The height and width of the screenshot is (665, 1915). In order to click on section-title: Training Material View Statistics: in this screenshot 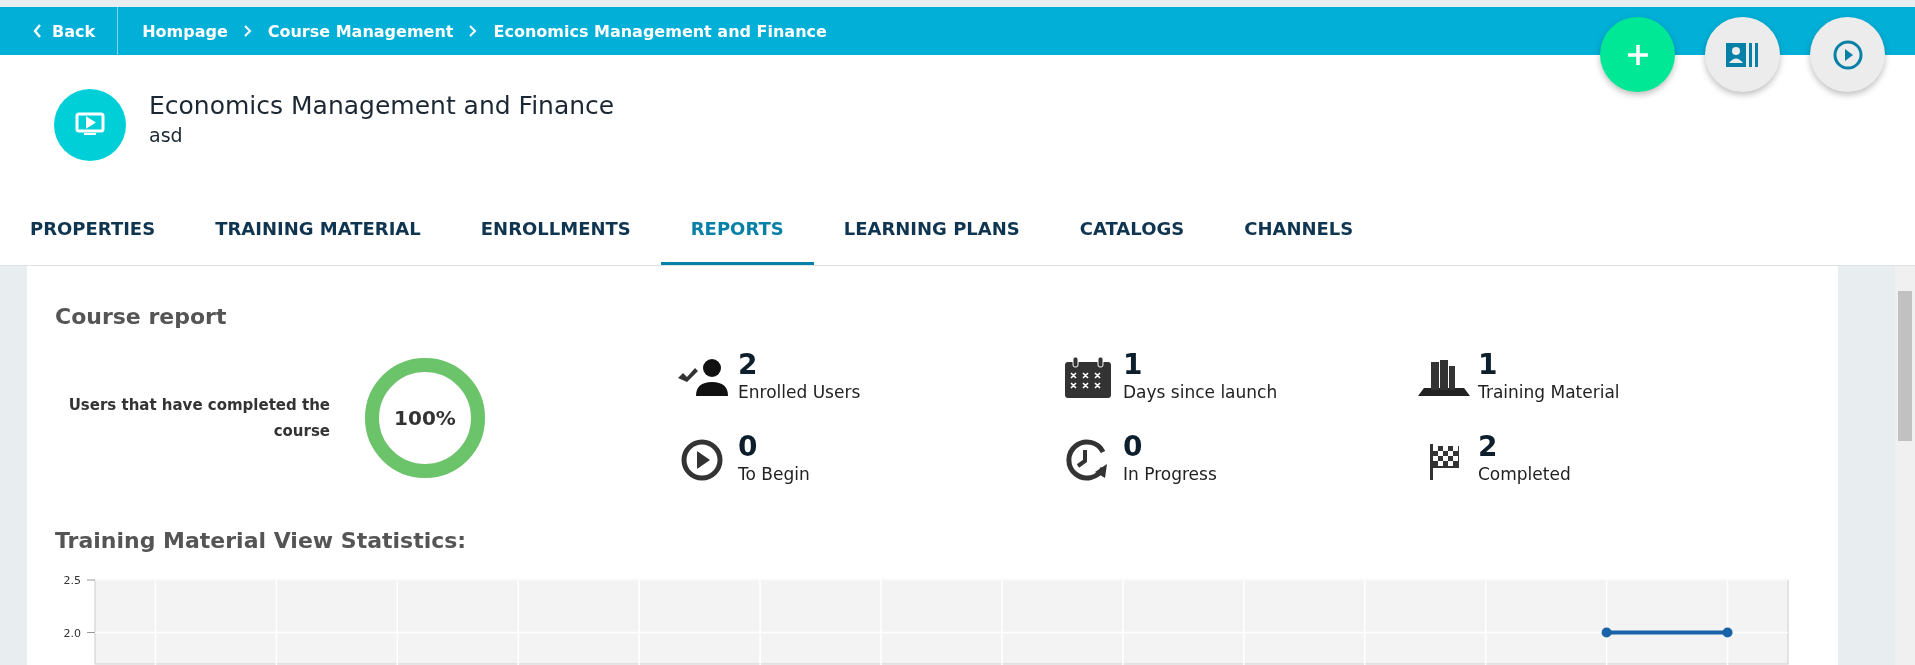, I will do `click(261, 541)`.